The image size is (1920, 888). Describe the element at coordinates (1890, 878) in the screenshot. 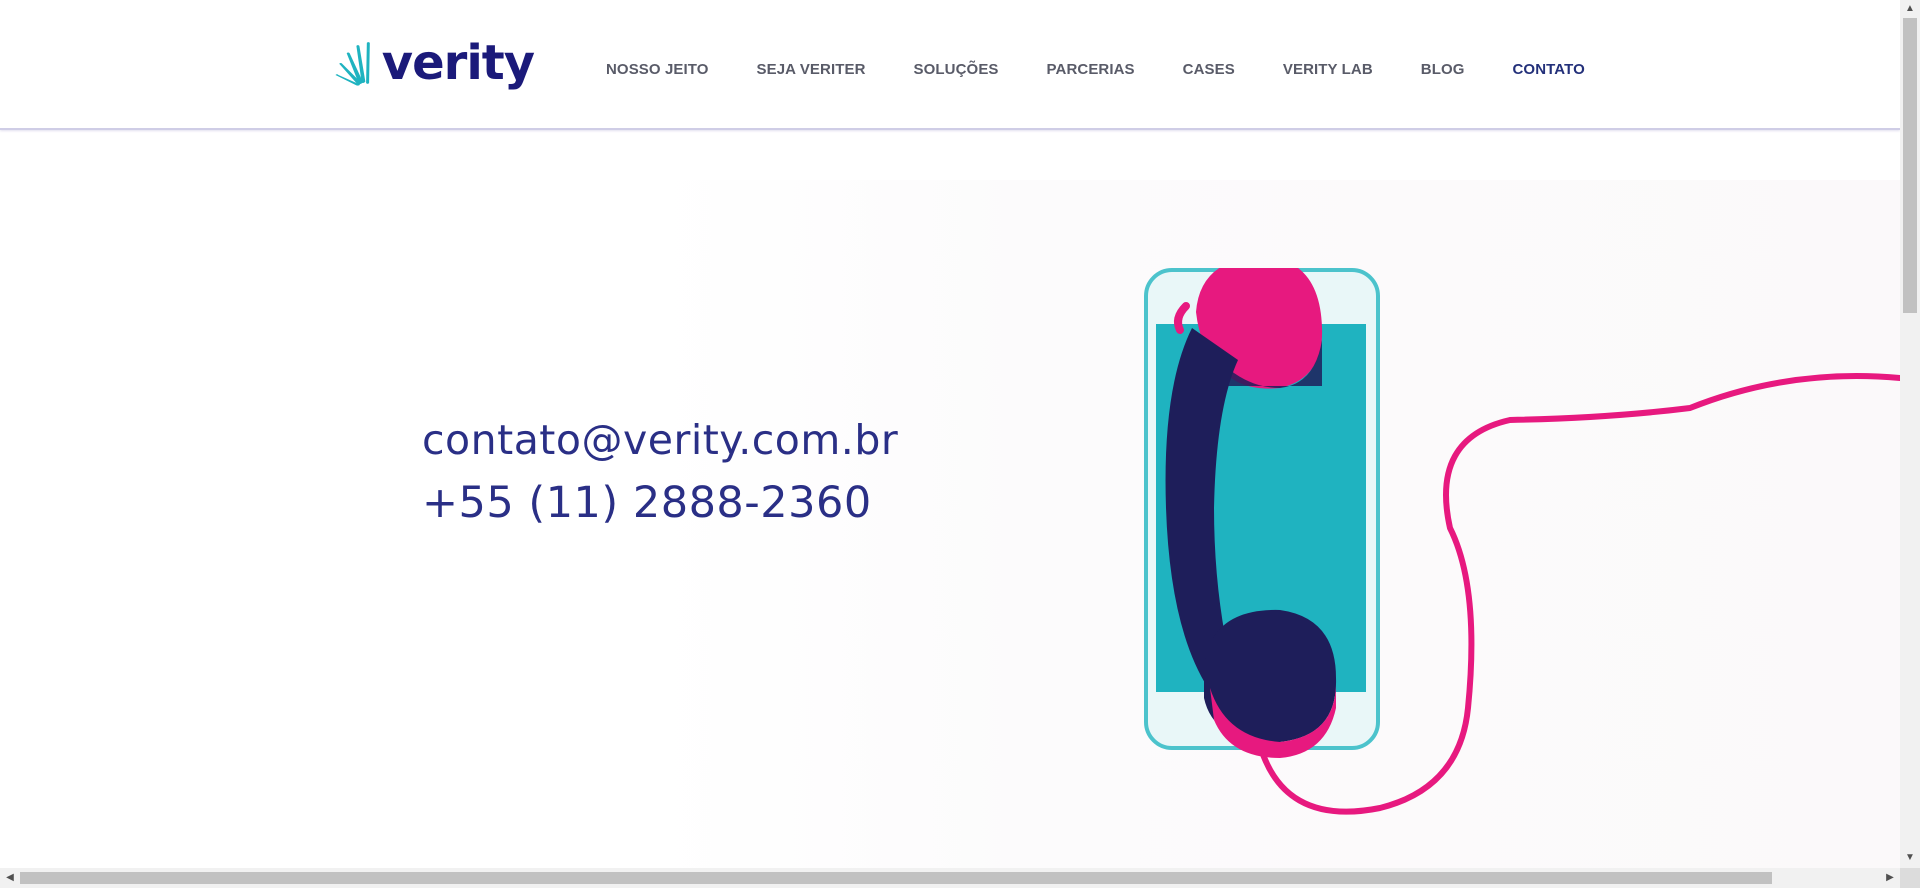

I see `scroll-right-icon: ▶` at that location.